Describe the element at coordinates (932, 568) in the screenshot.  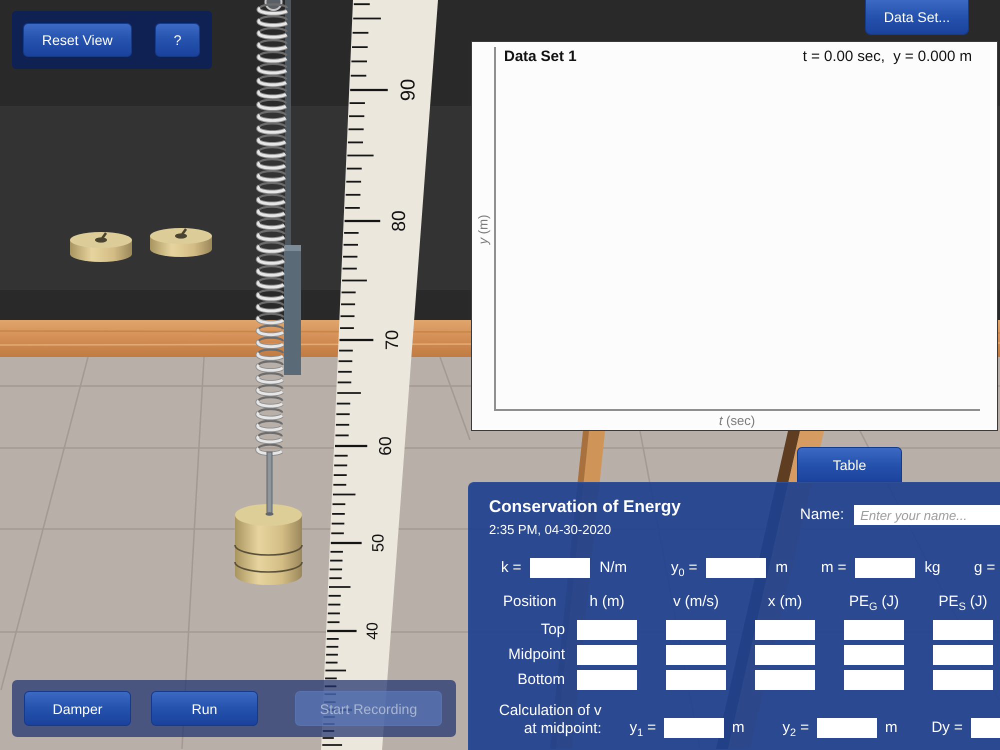
I see `unit-label: kg` at that location.